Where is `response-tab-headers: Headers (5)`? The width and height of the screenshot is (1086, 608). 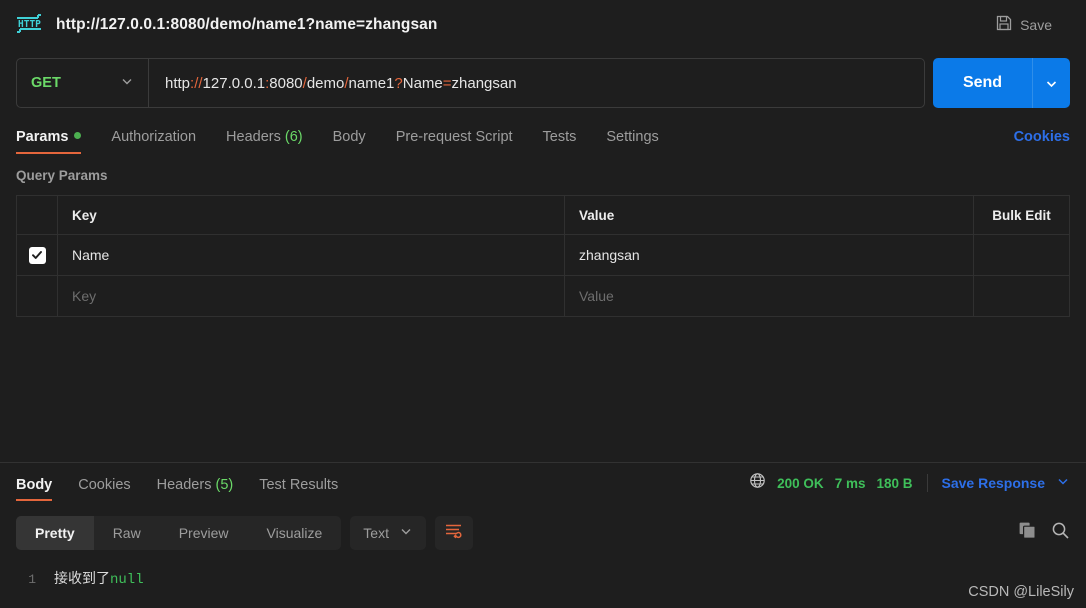 response-tab-headers: Headers (5) is located at coordinates (195, 489).